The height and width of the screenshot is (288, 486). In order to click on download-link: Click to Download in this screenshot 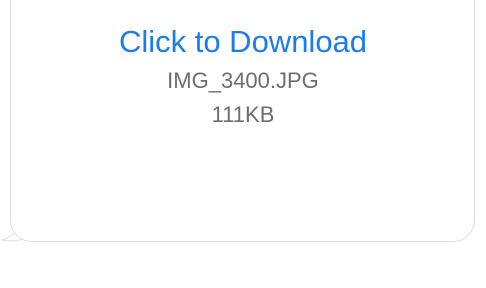, I will do `click(243, 42)`.